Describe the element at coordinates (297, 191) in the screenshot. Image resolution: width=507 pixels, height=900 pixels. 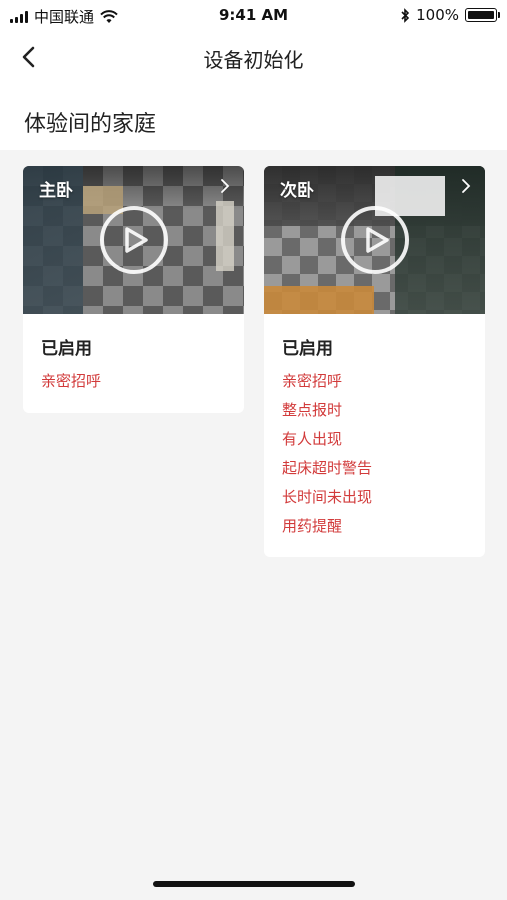
I see `camera-name: 次卧` at that location.